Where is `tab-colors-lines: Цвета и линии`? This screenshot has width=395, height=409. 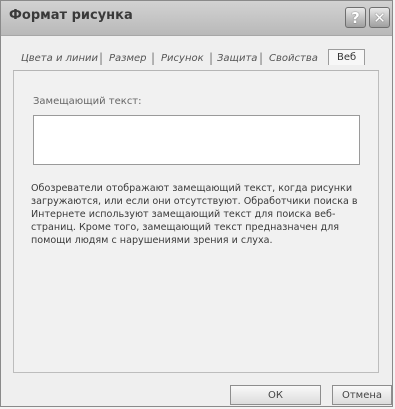
tab-colors-lines: Цвета и линии is located at coordinates (59, 58).